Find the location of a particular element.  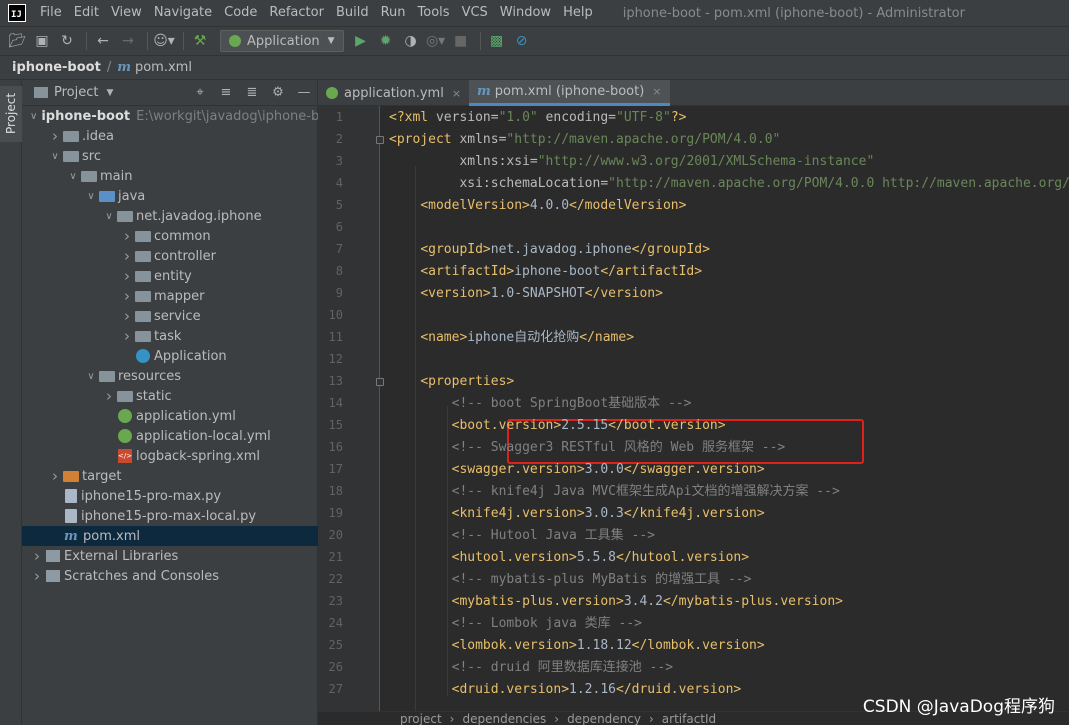

tree-item: iphone15-pro-max-local.py is located at coordinates (170, 516).